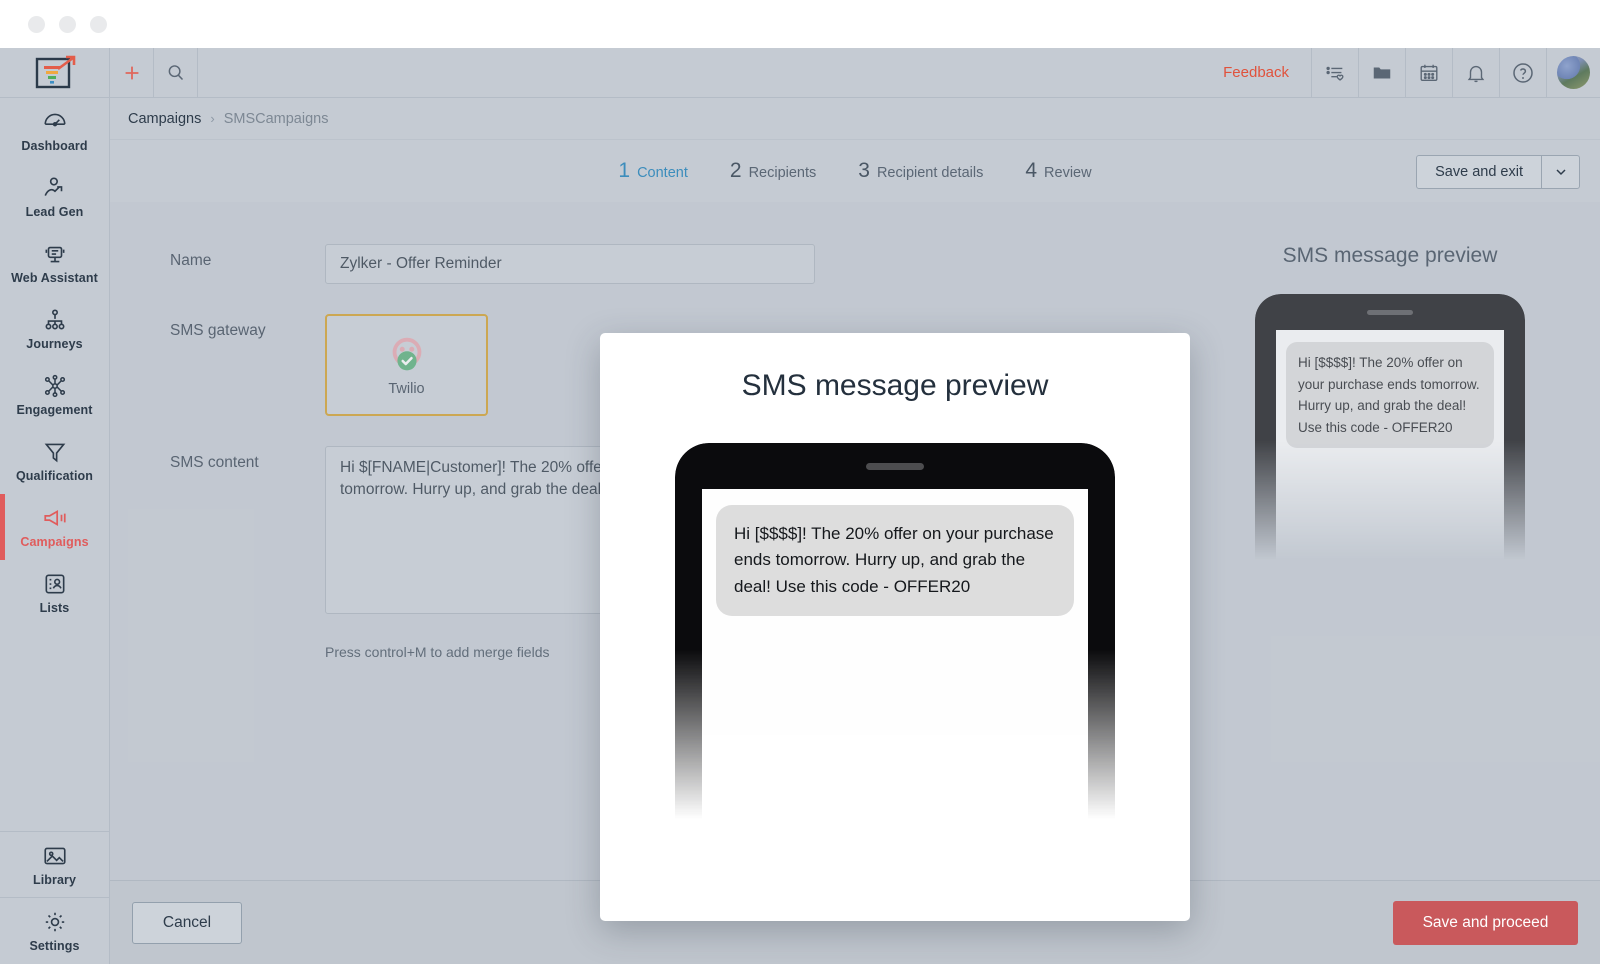 The height and width of the screenshot is (964, 1600). I want to click on calendar-icon, so click(1429, 72).